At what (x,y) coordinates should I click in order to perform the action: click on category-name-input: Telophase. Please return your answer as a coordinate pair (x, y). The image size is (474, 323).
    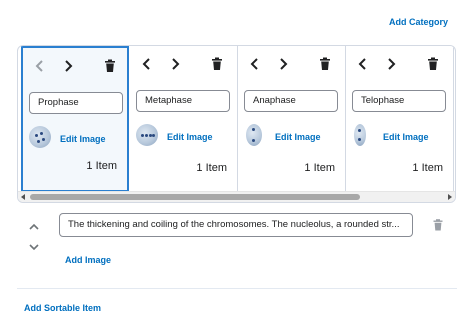
    Looking at the image, I should click on (399, 101).